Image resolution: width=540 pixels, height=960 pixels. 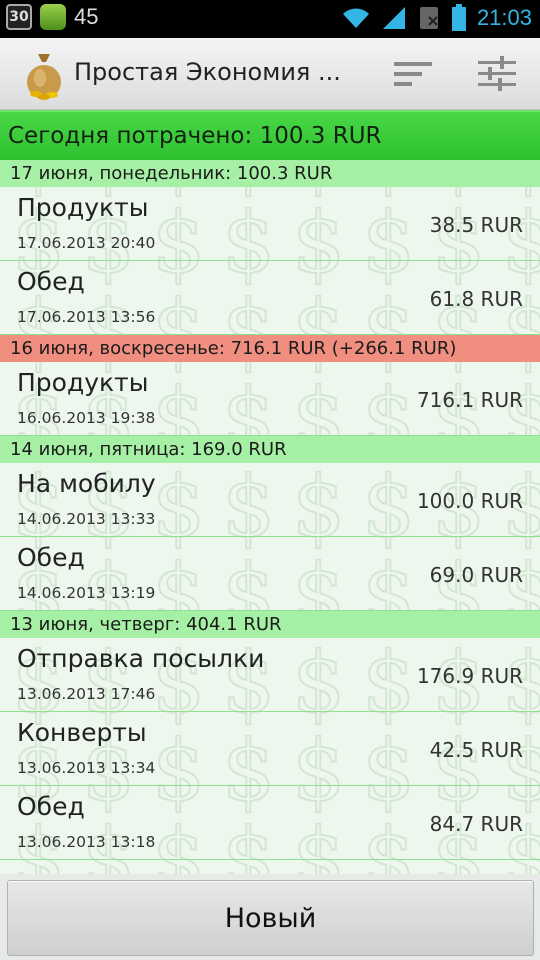 I want to click on list-item: Конверты 13.06.2013 13:34 42.5 RUR, so click(x=270, y=749).